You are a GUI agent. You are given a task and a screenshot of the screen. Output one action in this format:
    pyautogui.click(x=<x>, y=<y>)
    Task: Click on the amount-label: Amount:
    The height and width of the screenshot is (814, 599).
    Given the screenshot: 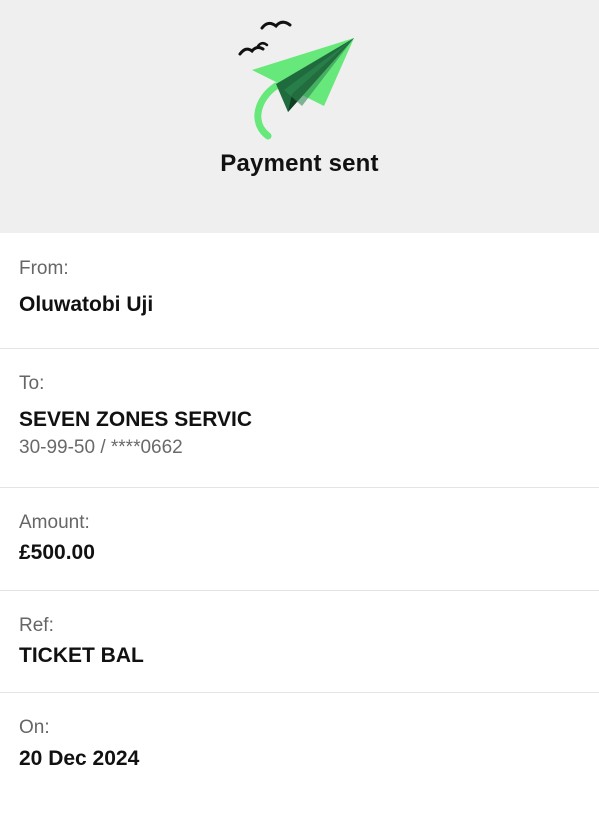 What is the action you would take?
    pyautogui.click(x=54, y=522)
    